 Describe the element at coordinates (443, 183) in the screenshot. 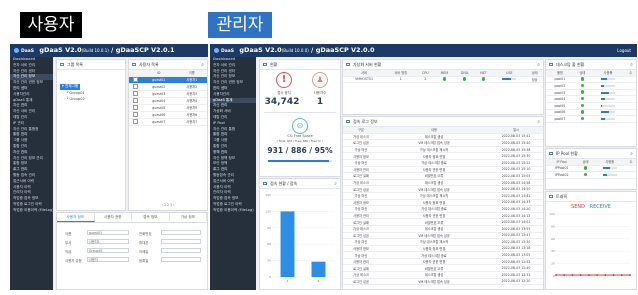

I see `table-row: 가상 데스크 데스크탑 생성 2022-08-03 14:58` at that location.